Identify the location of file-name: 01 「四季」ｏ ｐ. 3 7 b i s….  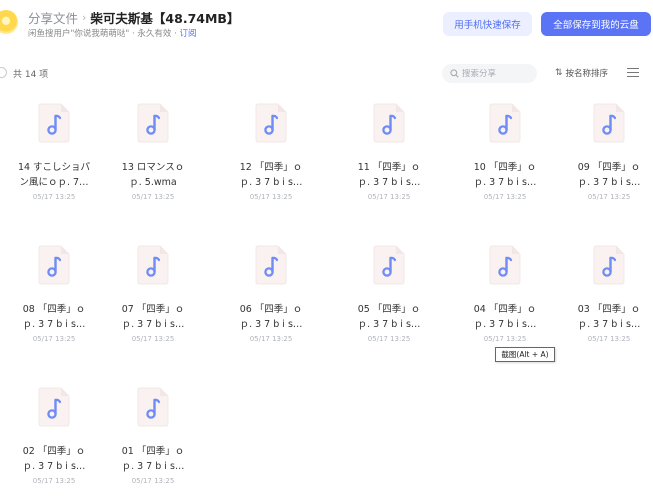
(153, 459).